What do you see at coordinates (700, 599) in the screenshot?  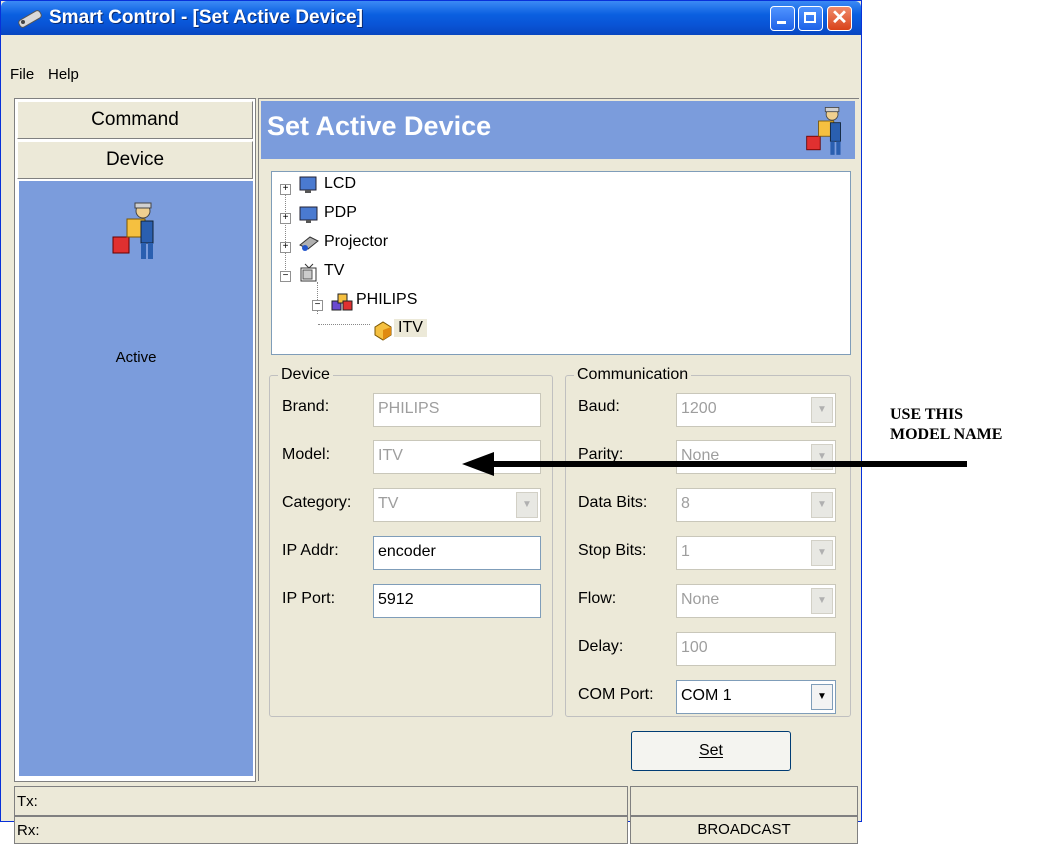 I see `flow-value: None` at bounding box center [700, 599].